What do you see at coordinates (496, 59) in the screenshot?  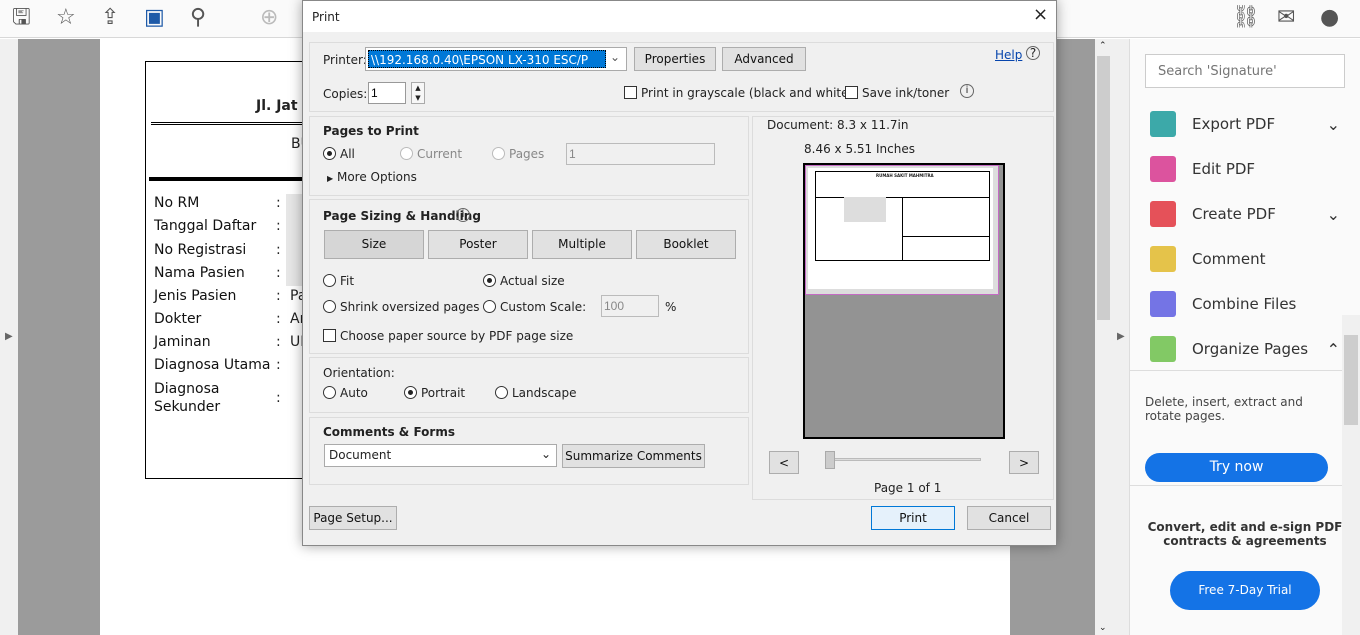 I see `printer-select: \\192.168.0.40\EPSON LX-310 ESC/P ⌄` at bounding box center [496, 59].